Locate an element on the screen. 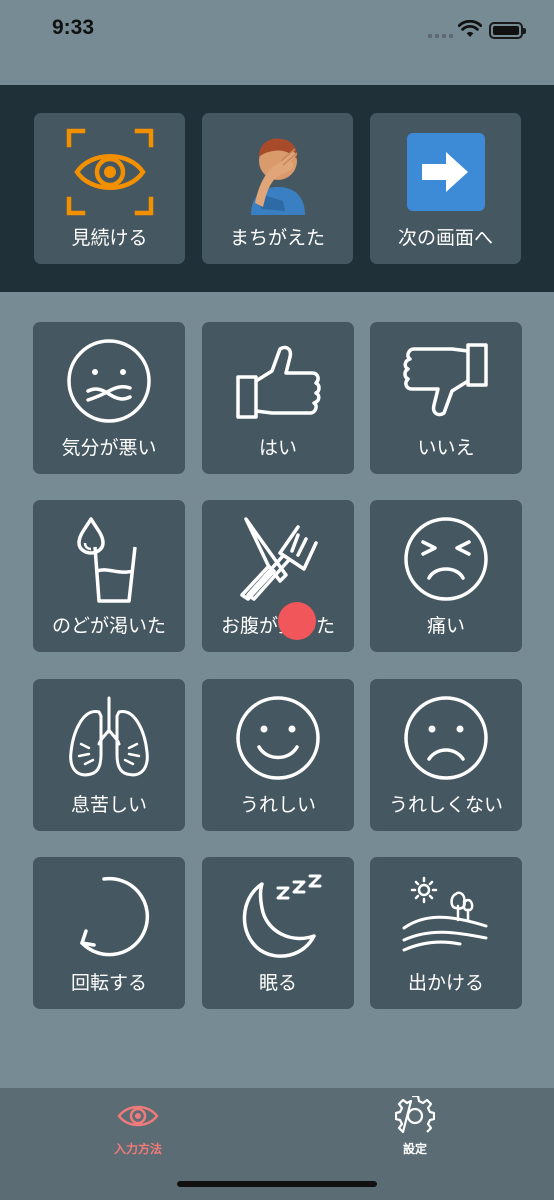  tile-label: いいえ is located at coordinates (446, 448).